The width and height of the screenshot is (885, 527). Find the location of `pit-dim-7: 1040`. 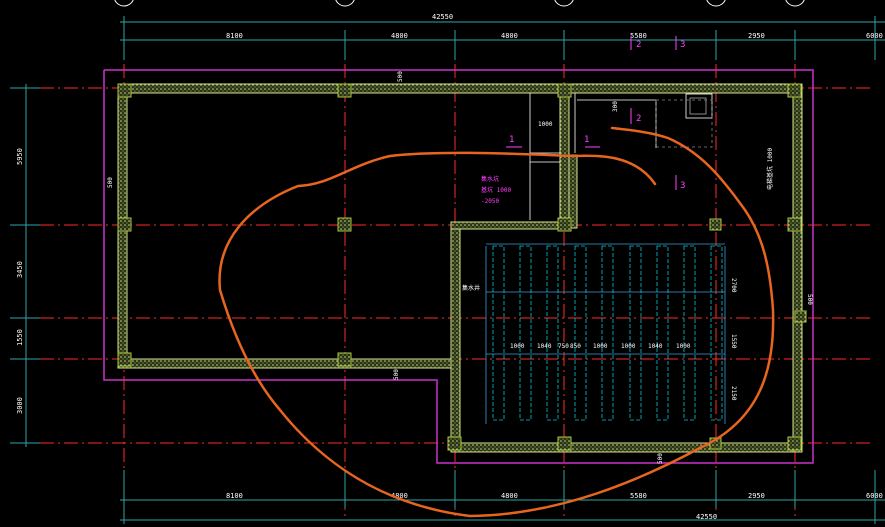

pit-dim-7: 1040 is located at coordinates (655, 346).